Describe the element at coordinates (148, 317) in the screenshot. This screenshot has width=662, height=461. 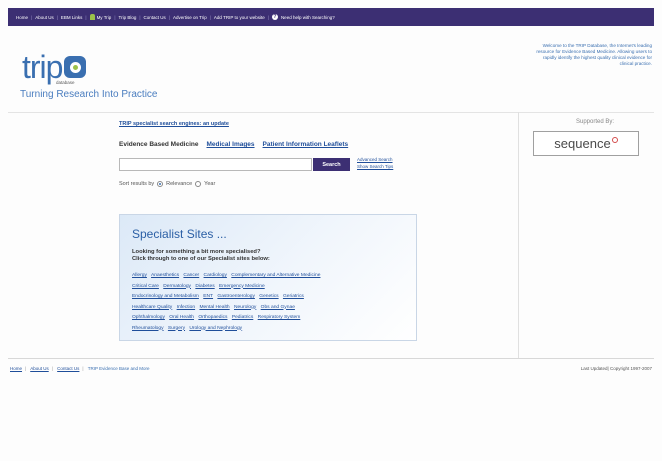
I see `specialist-link: Ophthalmology` at that location.